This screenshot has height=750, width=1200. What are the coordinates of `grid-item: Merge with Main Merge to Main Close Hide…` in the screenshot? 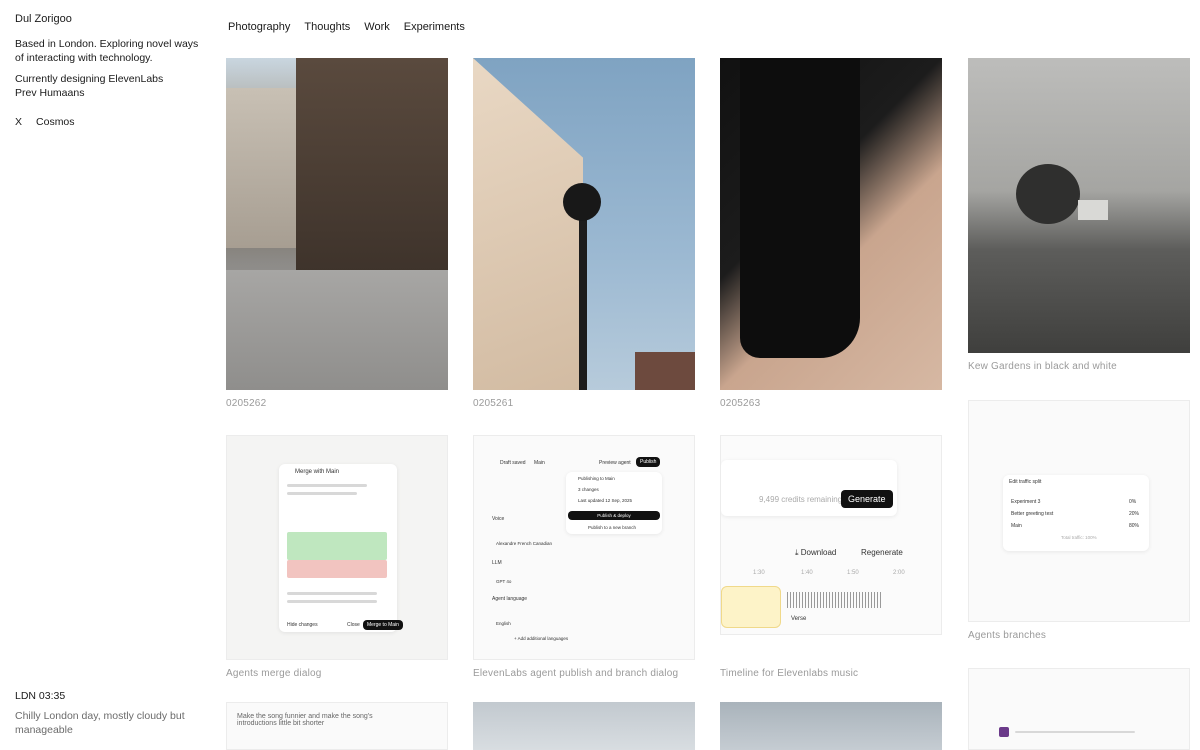 It's located at (337, 557).